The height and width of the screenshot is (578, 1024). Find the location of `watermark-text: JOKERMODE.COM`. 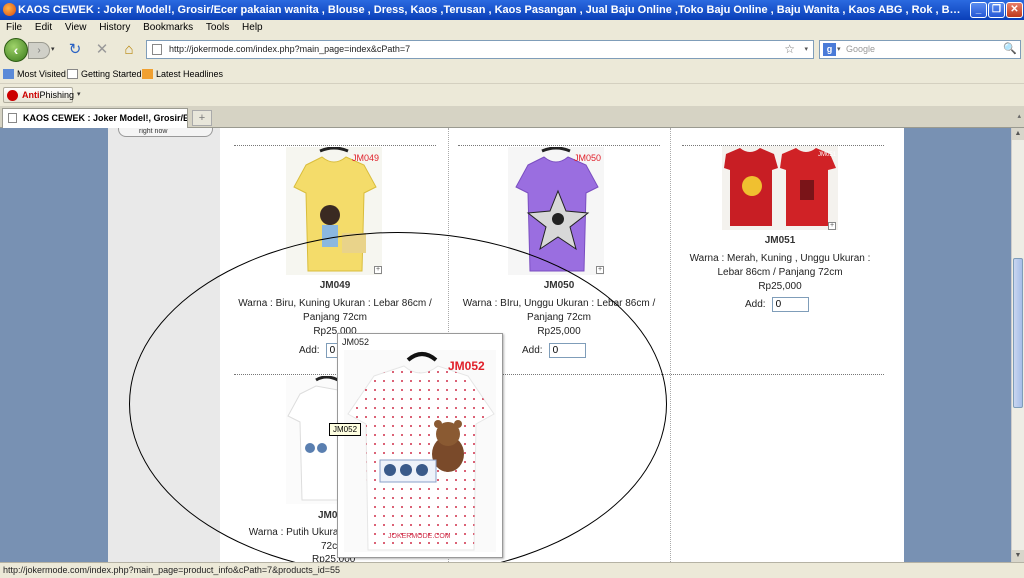

watermark-text: JOKERMODE.COM is located at coordinates (419, 536).